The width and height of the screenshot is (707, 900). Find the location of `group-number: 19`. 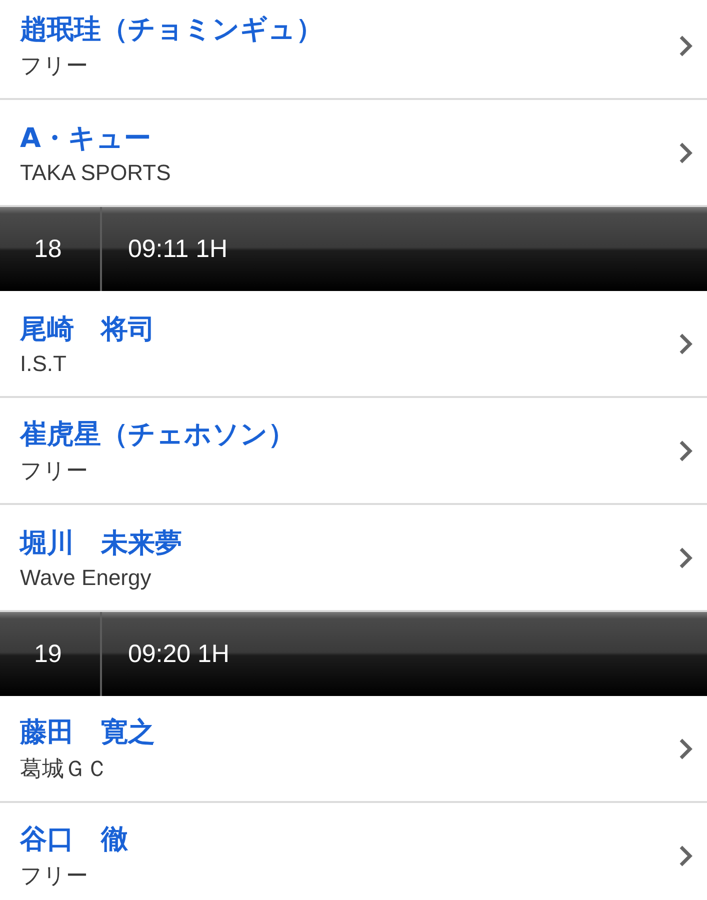

group-number: 19 is located at coordinates (48, 654).